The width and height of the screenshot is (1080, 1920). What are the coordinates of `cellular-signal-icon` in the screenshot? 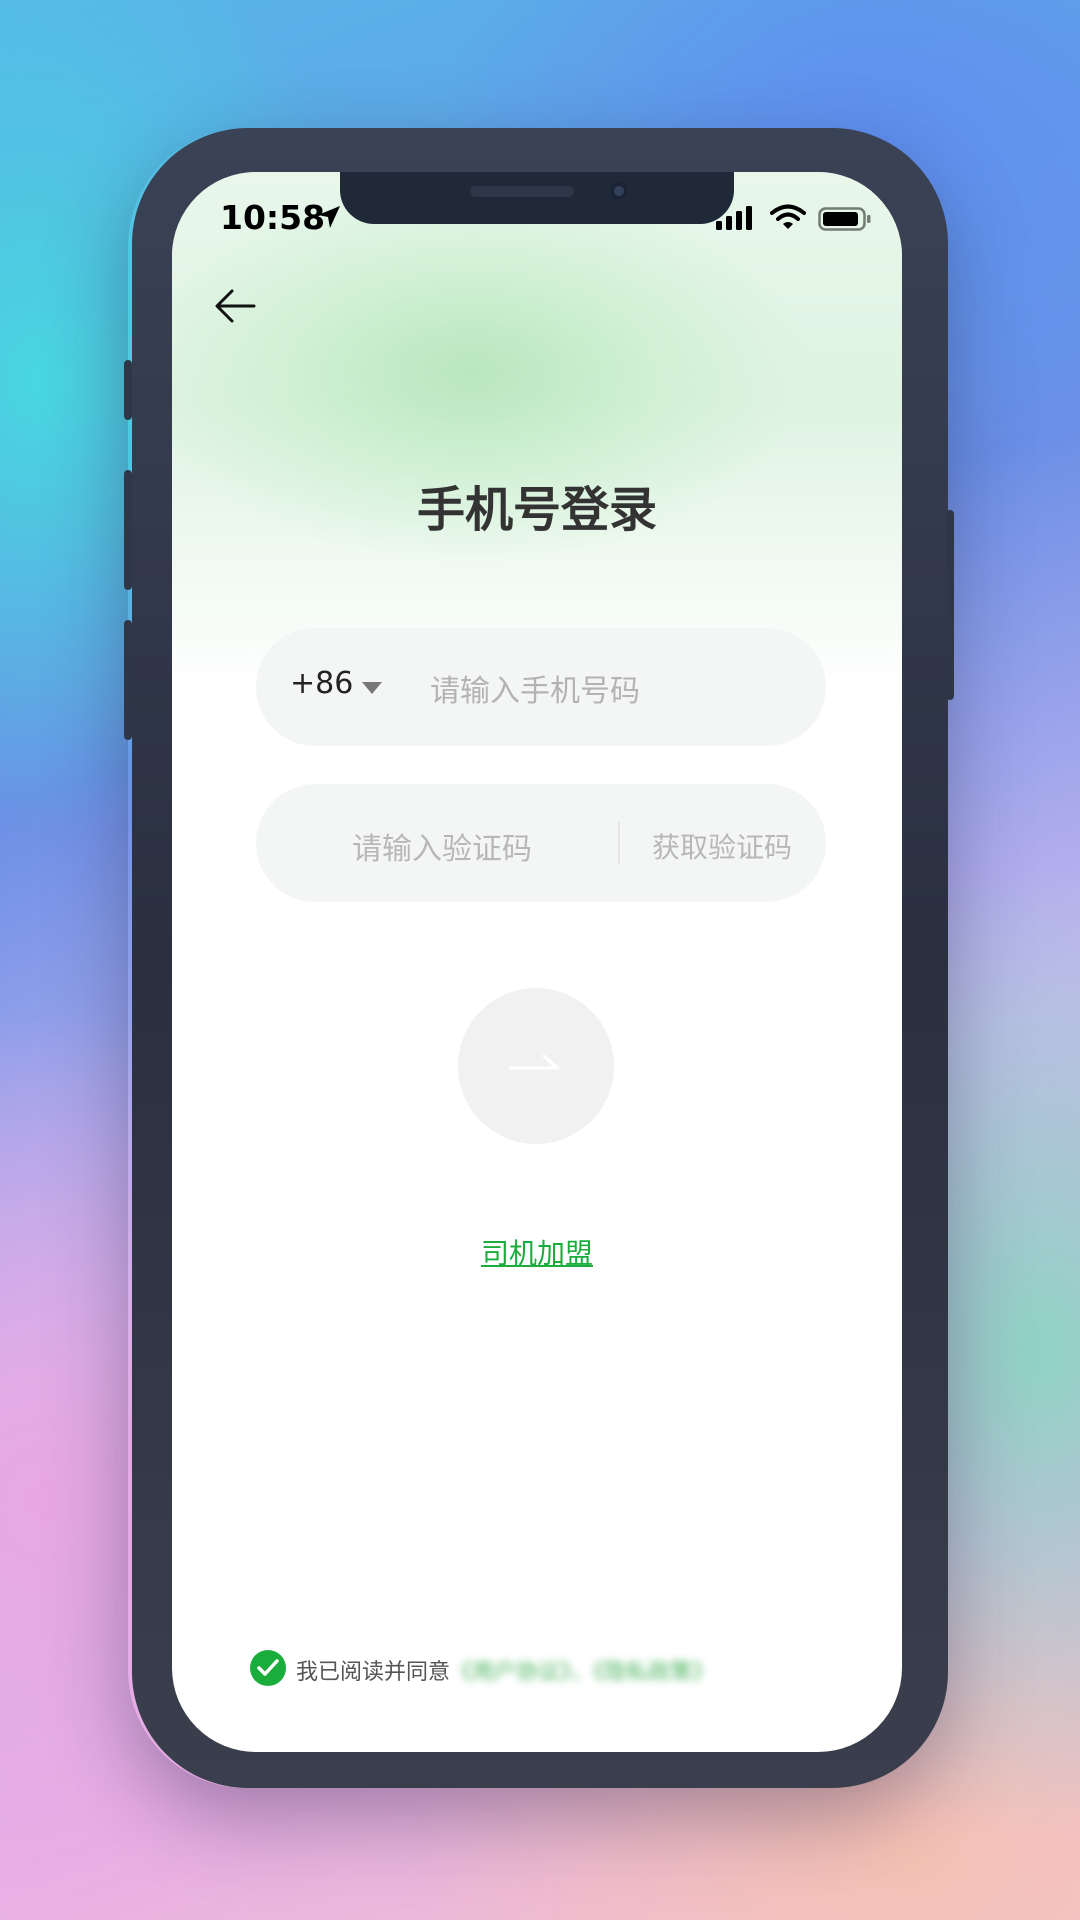 It's located at (734, 218).